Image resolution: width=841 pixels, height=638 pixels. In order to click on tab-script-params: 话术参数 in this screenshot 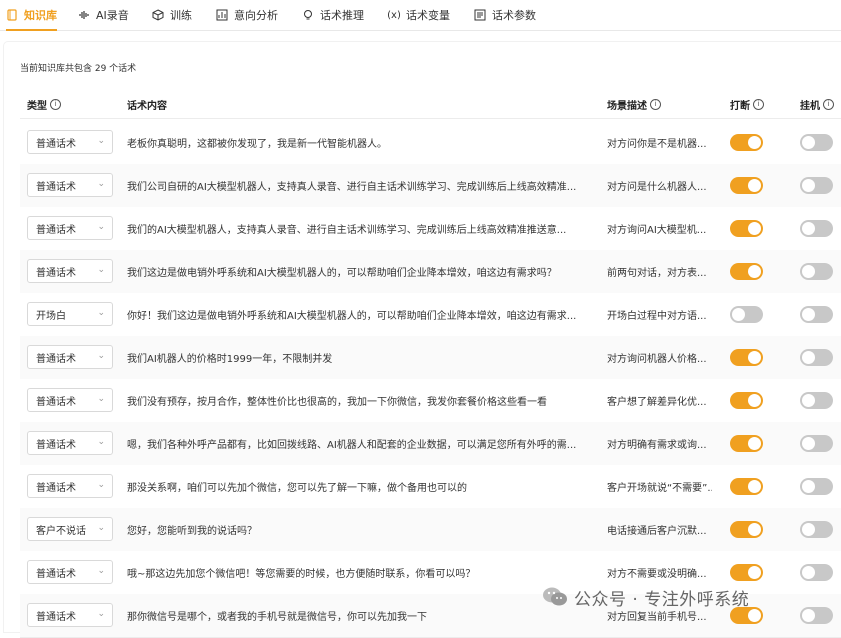, I will do `click(505, 15)`.